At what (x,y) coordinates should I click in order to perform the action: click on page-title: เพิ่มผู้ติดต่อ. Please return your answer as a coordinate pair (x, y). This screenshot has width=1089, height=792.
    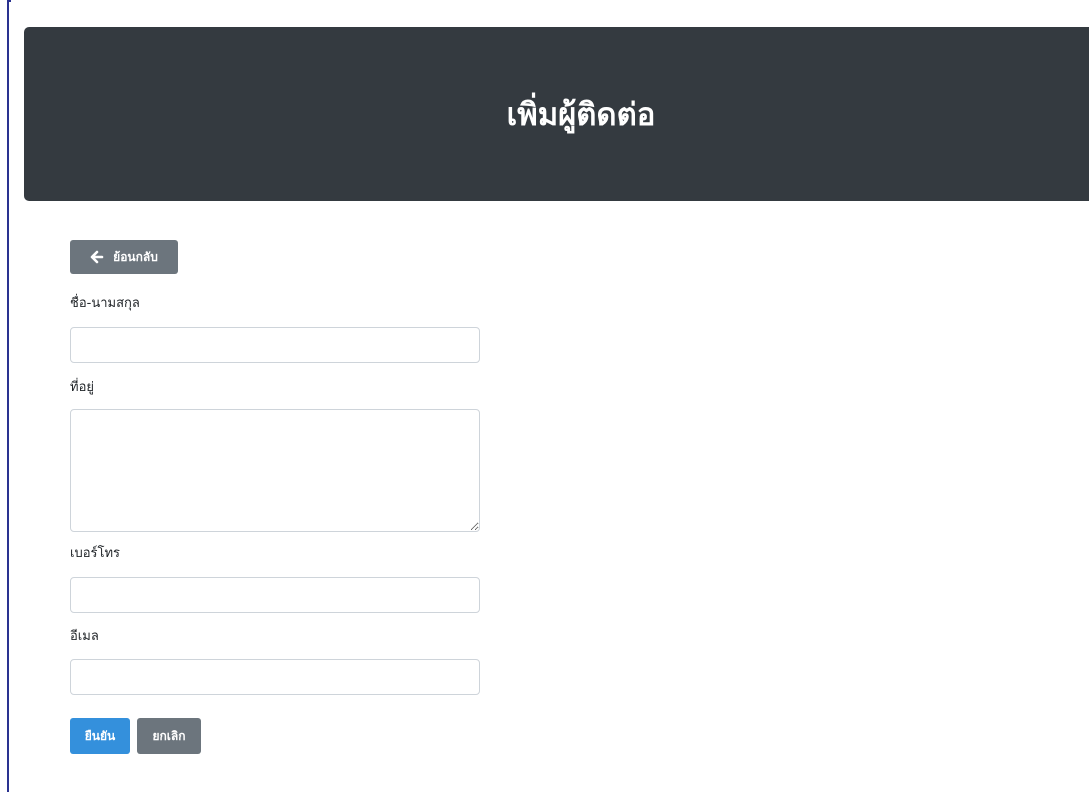
    Looking at the image, I should click on (581, 115).